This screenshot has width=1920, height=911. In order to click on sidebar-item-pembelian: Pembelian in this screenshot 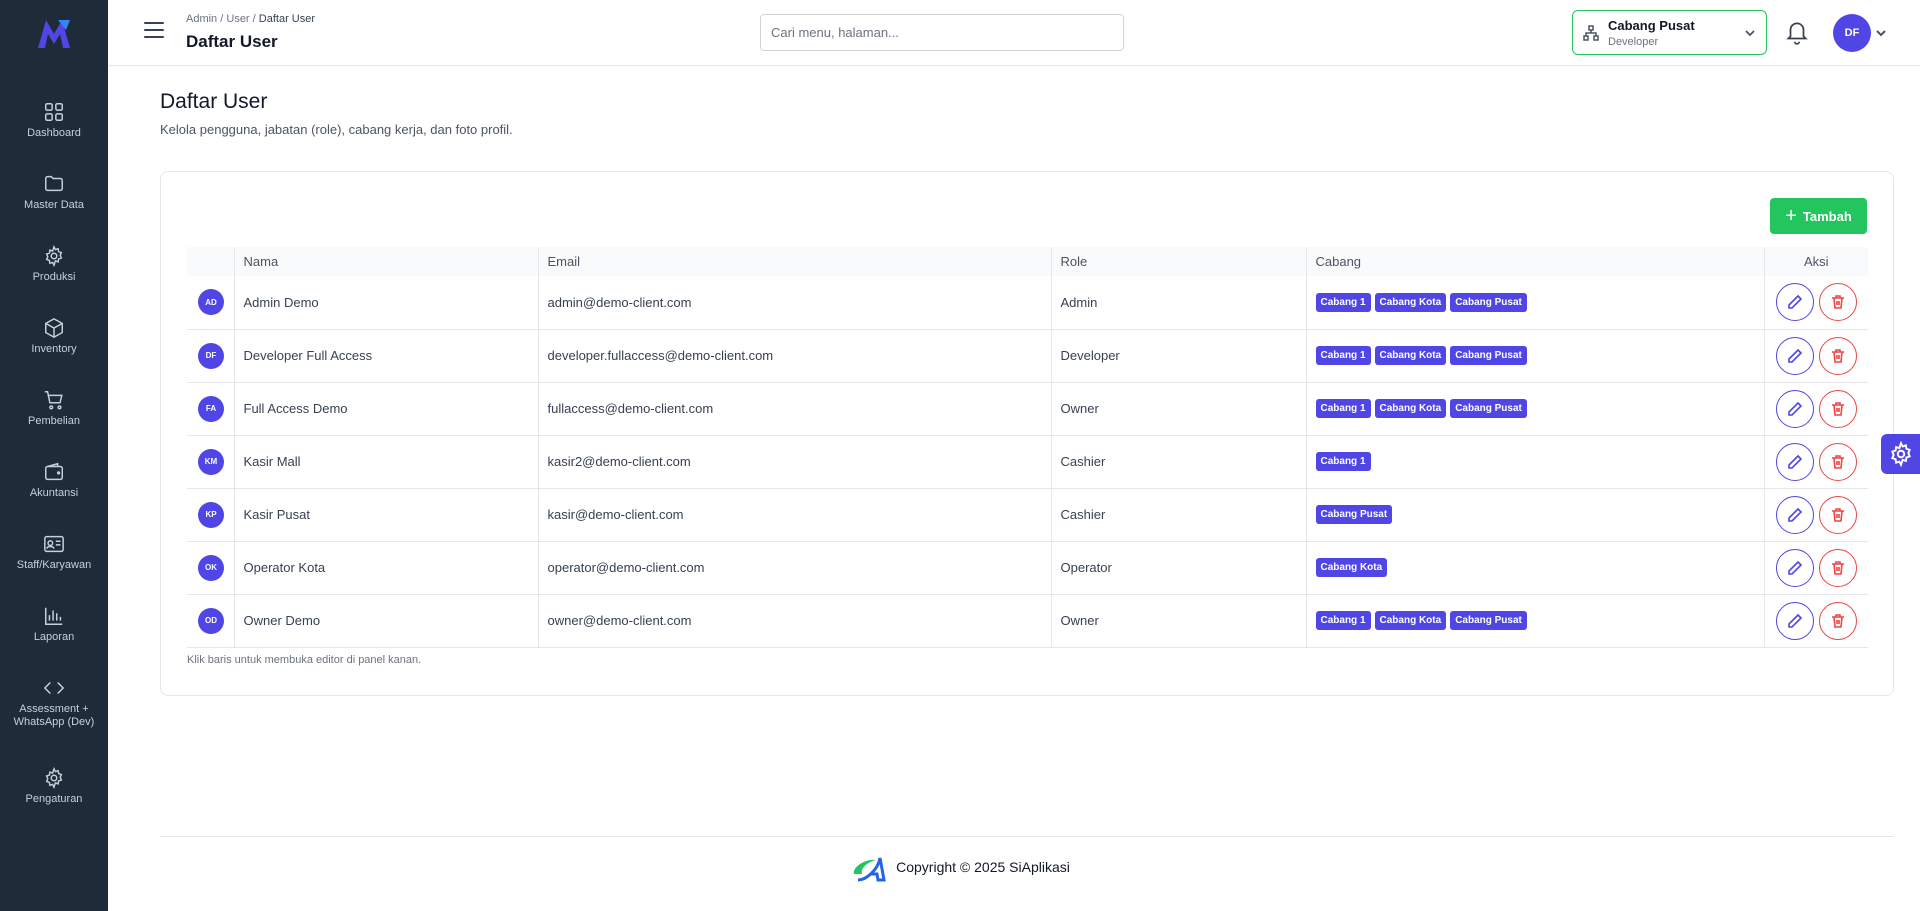, I will do `click(54, 417)`.